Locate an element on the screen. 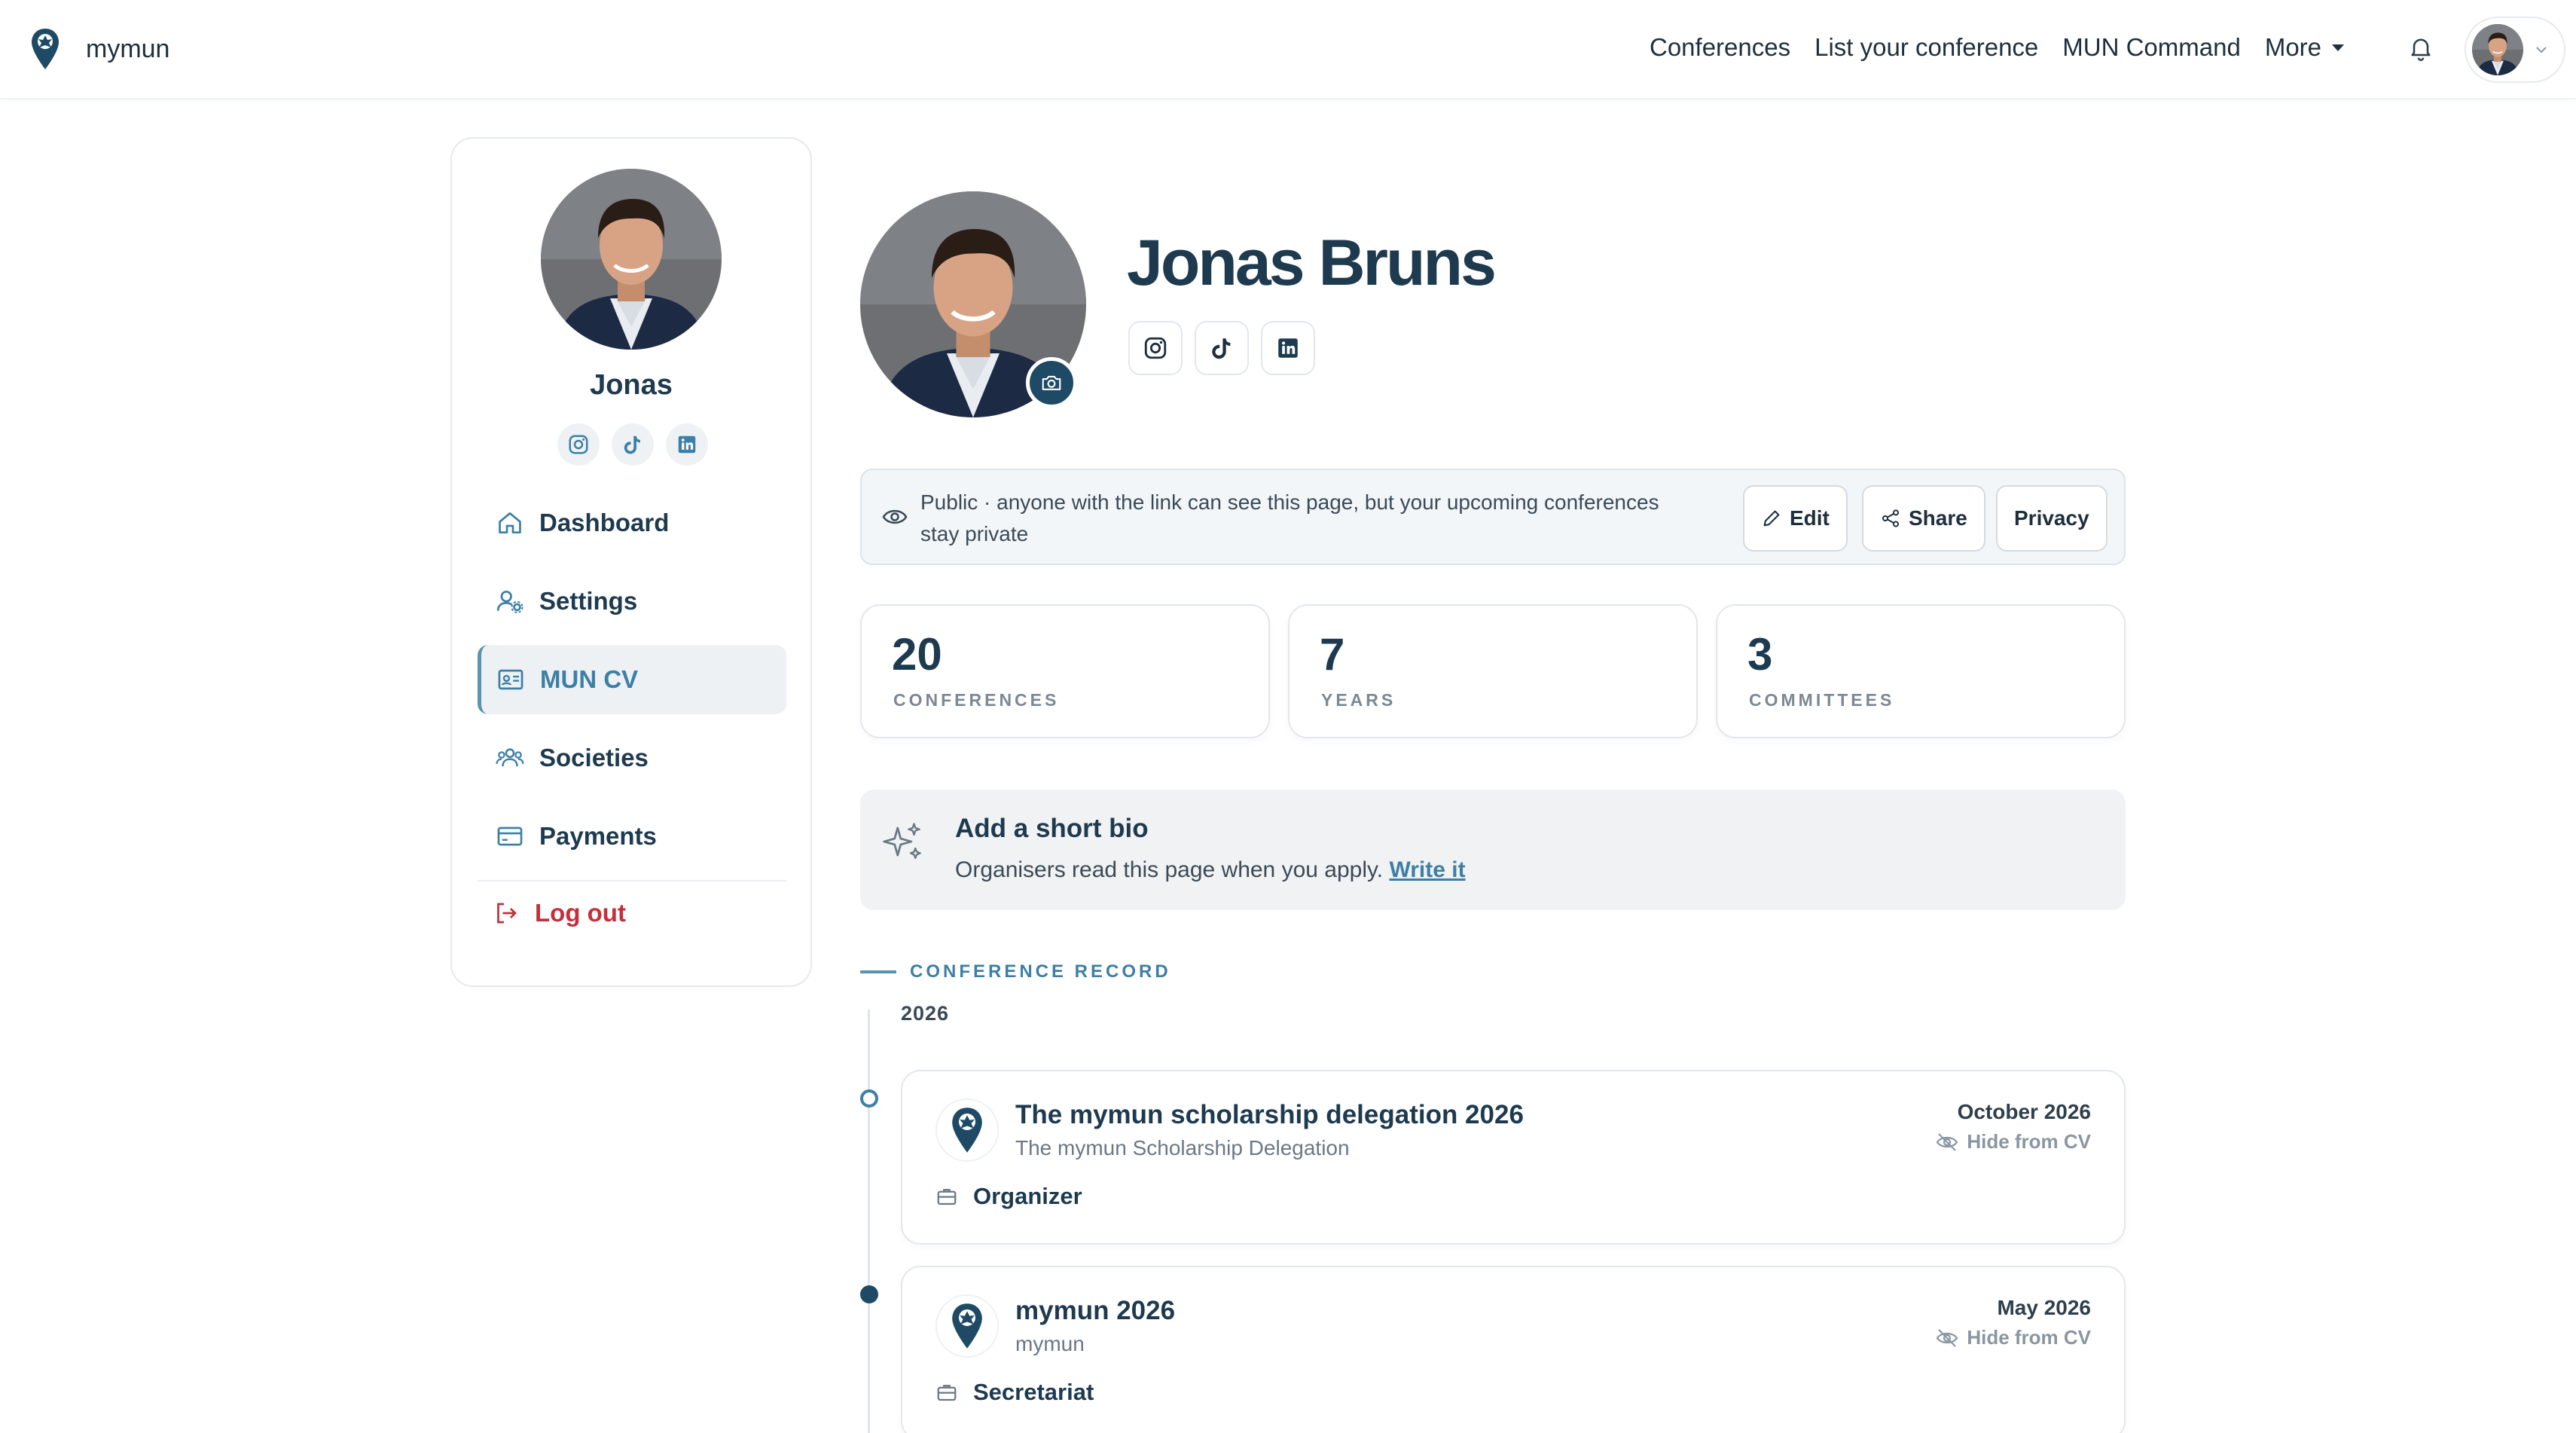  stat-value: 7 is located at coordinates (1332, 654).